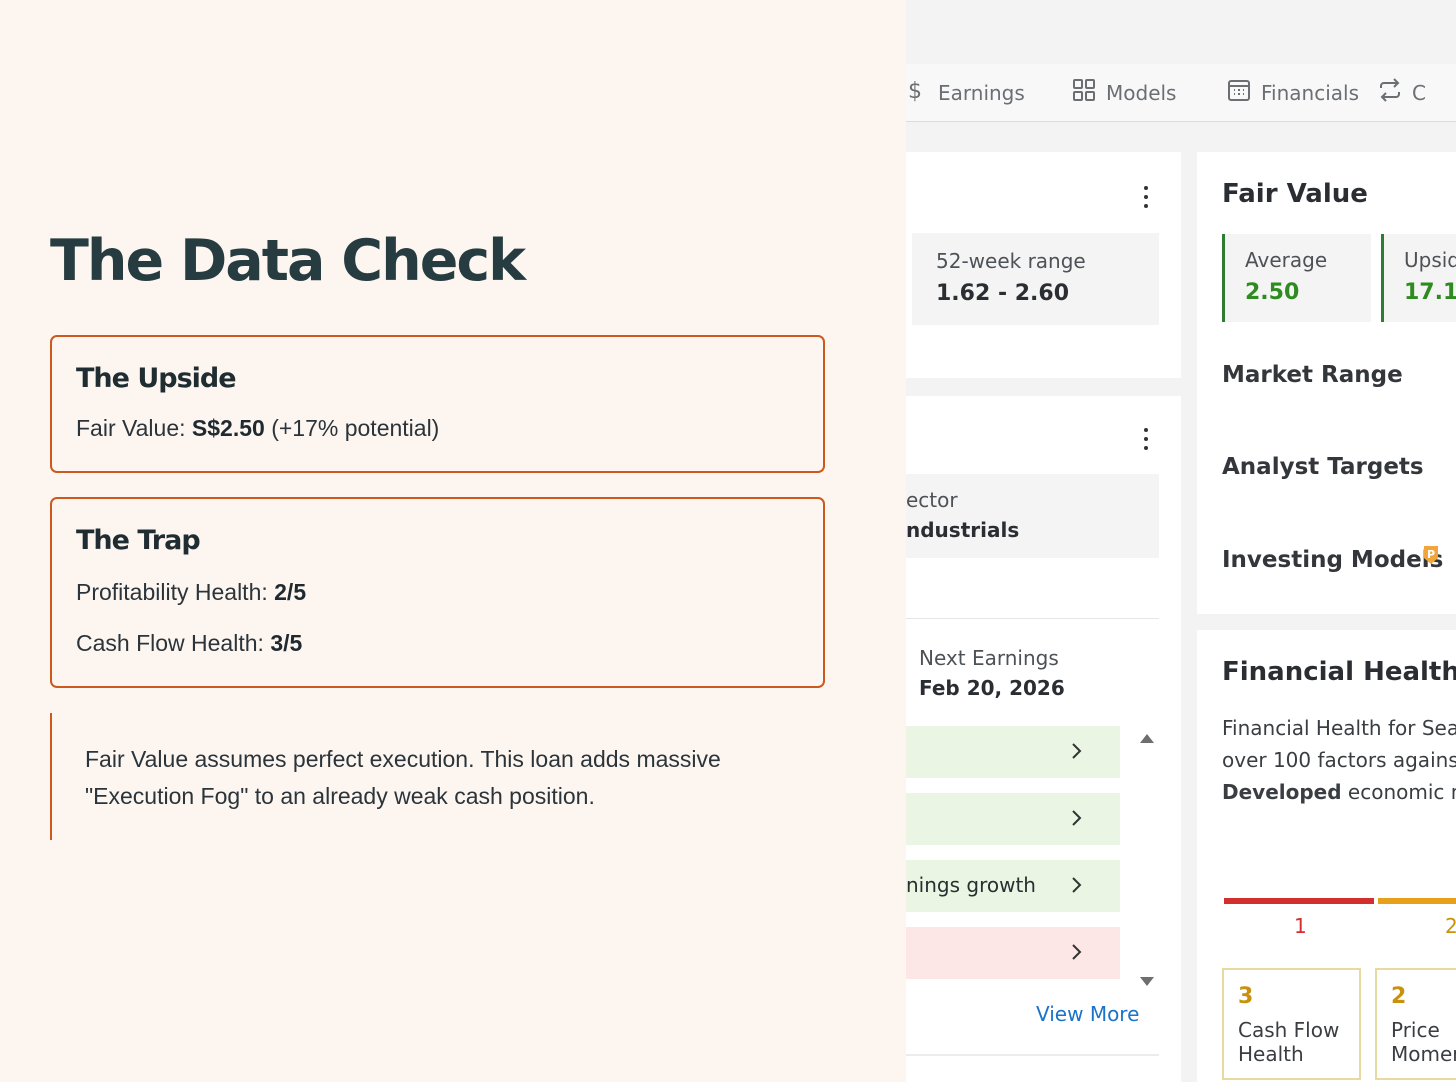  What do you see at coordinates (228, 428) in the screenshot?
I see `fair-value-amount: S$2.50` at bounding box center [228, 428].